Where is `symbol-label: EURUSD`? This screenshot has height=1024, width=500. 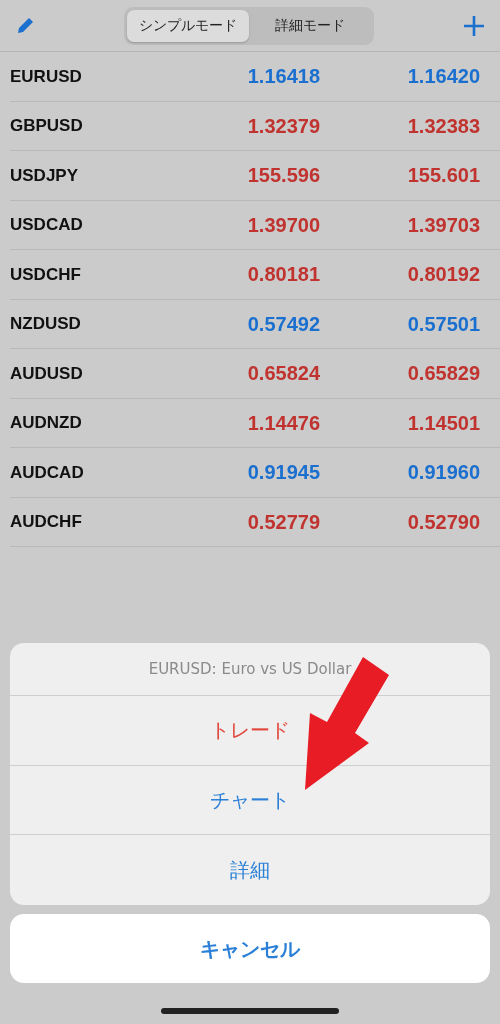 symbol-label: EURUSD is located at coordinates (46, 76).